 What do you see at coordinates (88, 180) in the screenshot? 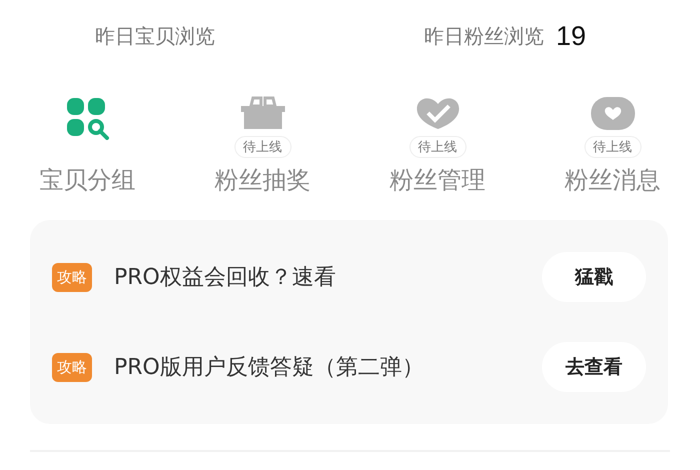
I see `feature-label: 宝贝分组` at bounding box center [88, 180].